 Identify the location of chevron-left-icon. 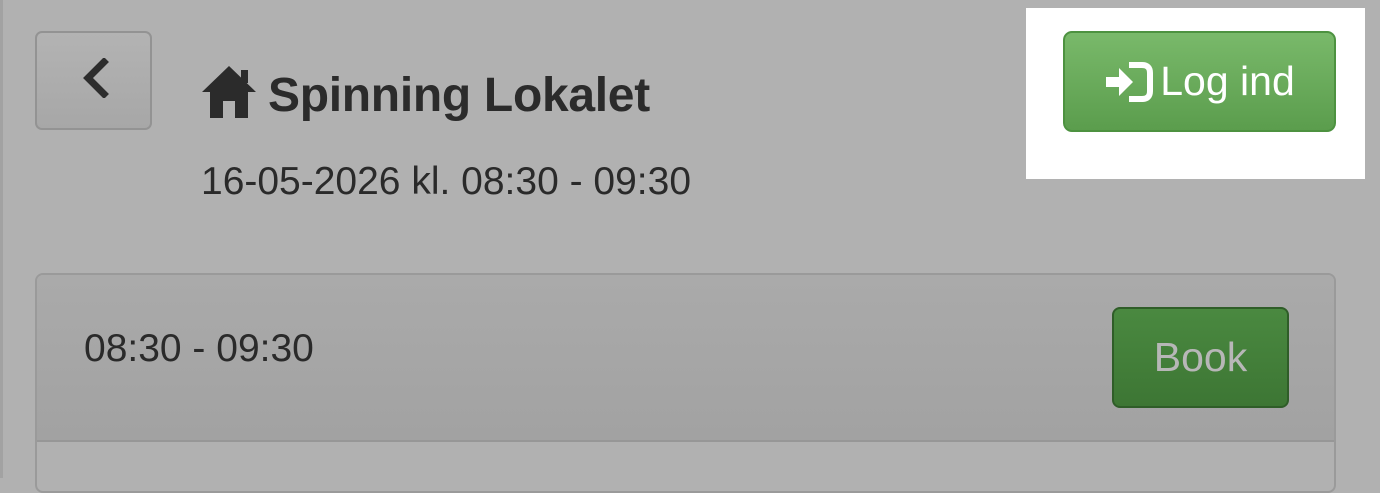
(95, 77).